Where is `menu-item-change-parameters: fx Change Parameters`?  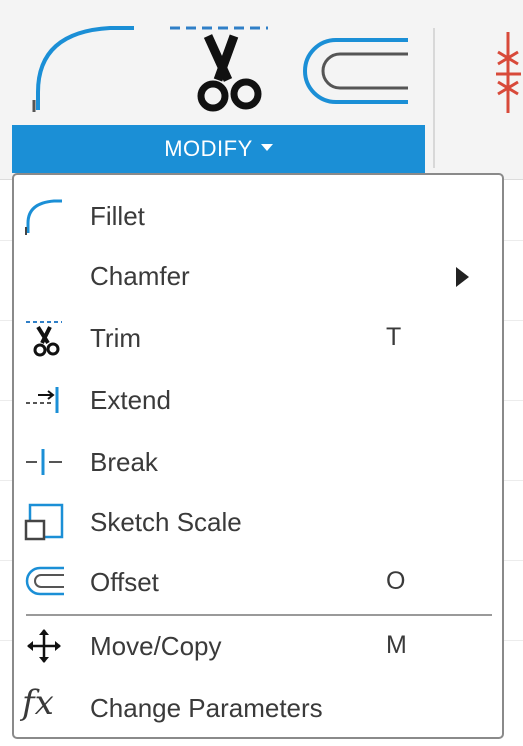 menu-item-change-parameters: fx Change Parameters is located at coordinates (258, 708).